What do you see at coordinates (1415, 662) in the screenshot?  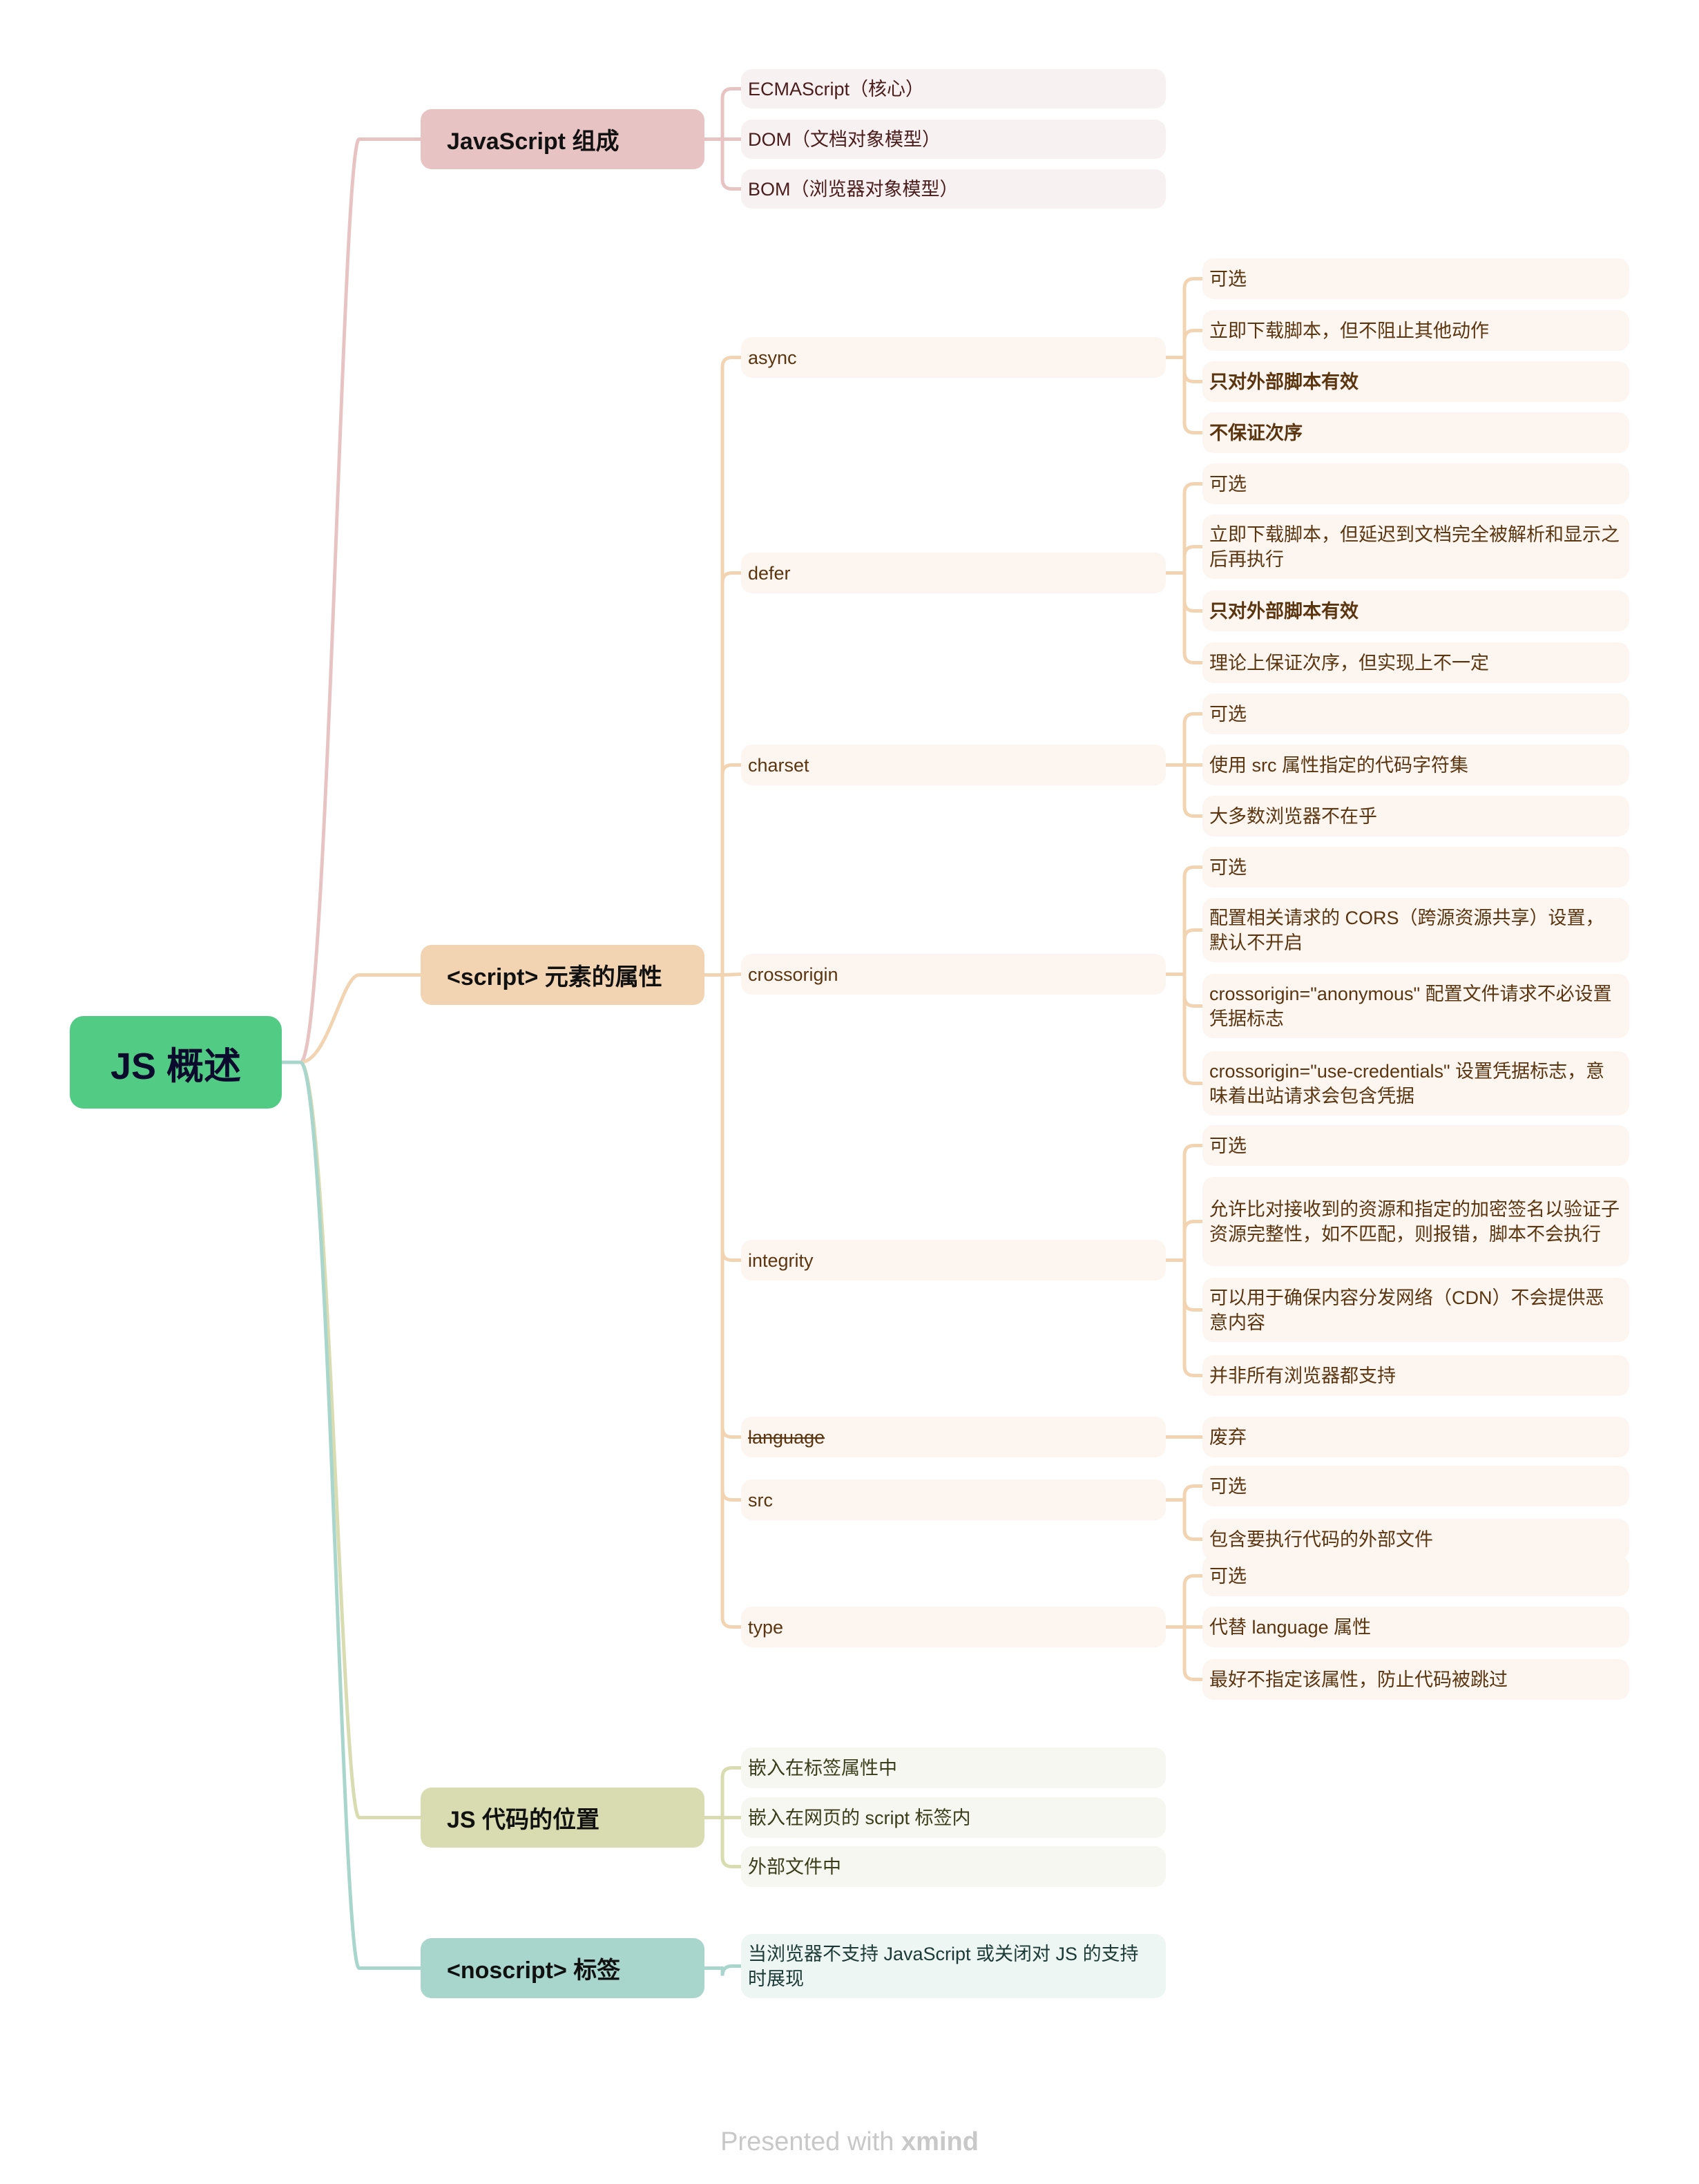 I see `detail-topic: 理论上保证次序，但实现上不一定` at bounding box center [1415, 662].